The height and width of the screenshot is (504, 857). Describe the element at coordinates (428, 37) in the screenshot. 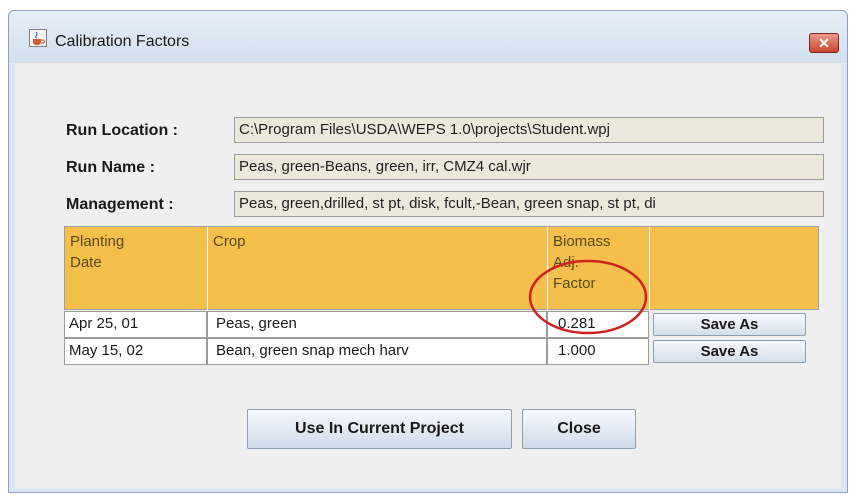

I see `title-bar: Calibration Factors ✕` at that location.